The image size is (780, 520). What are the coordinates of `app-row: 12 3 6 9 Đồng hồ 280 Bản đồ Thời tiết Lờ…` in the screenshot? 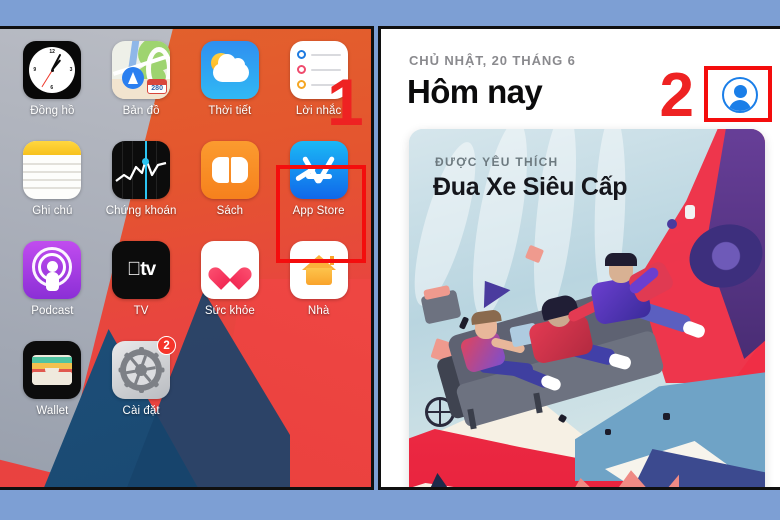 It's located at (185, 91).